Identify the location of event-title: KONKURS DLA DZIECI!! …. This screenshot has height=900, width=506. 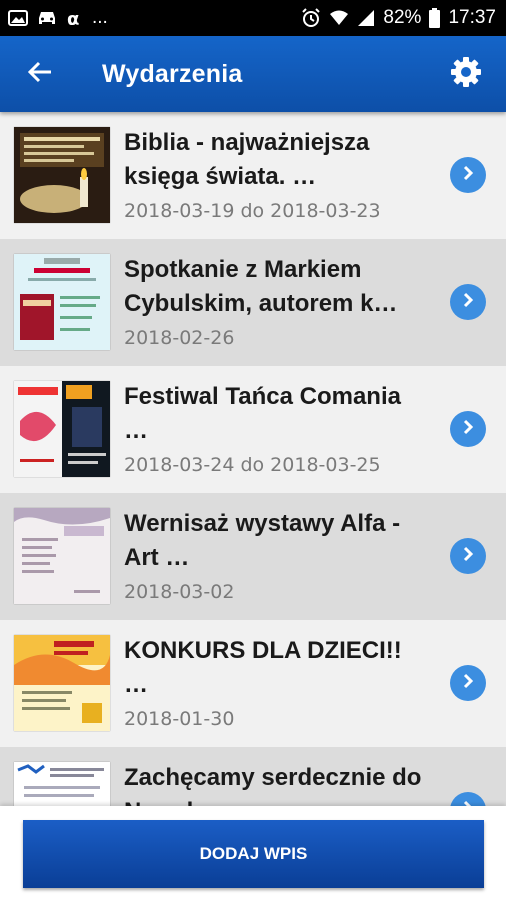
(263, 667).